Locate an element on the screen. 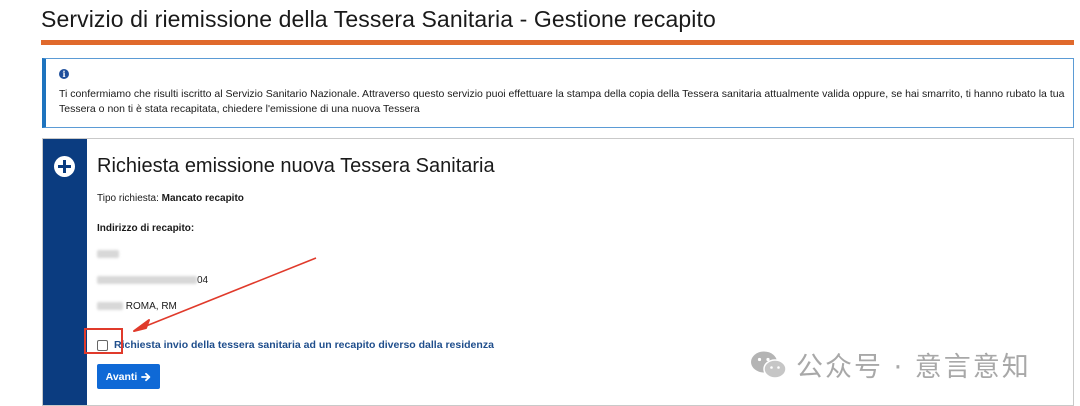 This screenshot has width=1080, height=406. address-line-city: ROMA, RM is located at coordinates (137, 306).